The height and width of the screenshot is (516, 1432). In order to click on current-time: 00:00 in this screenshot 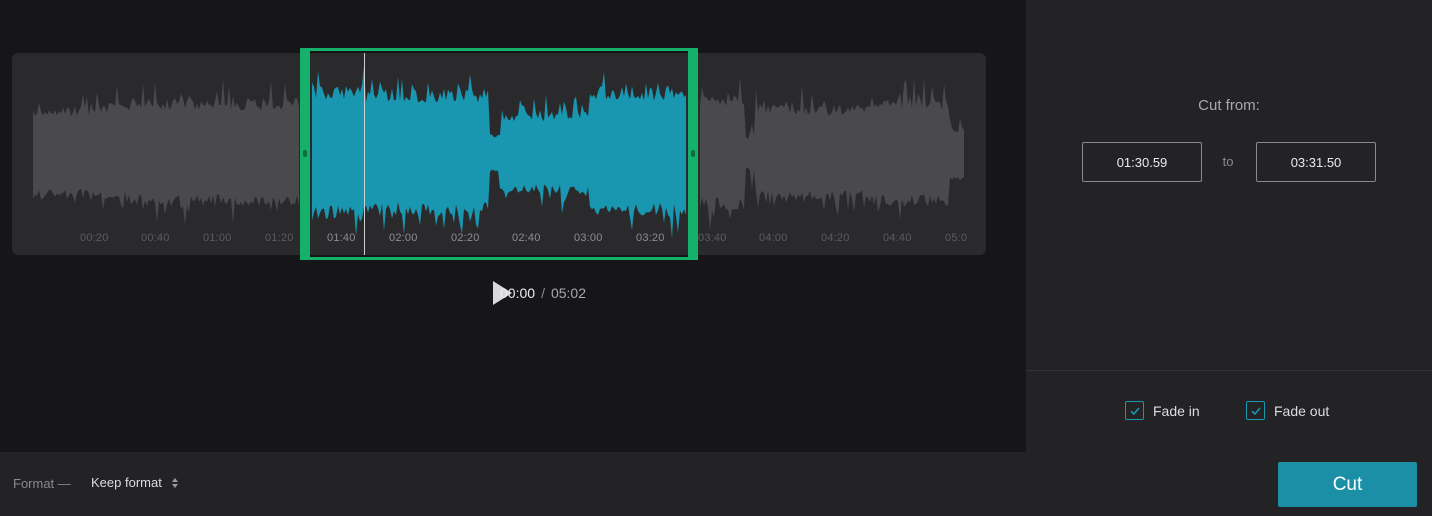, I will do `click(518, 293)`.